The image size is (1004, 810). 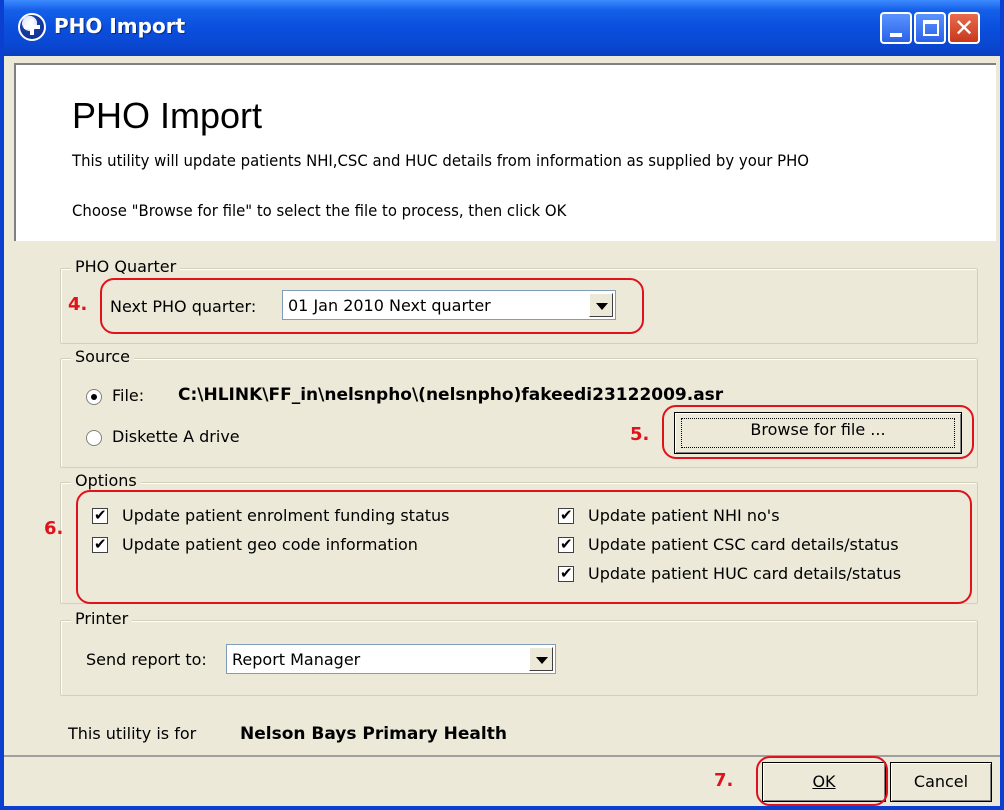 What do you see at coordinates (896, 35) in the screenshot?
I see `minimize-icon` at bounding box center [896, 35].